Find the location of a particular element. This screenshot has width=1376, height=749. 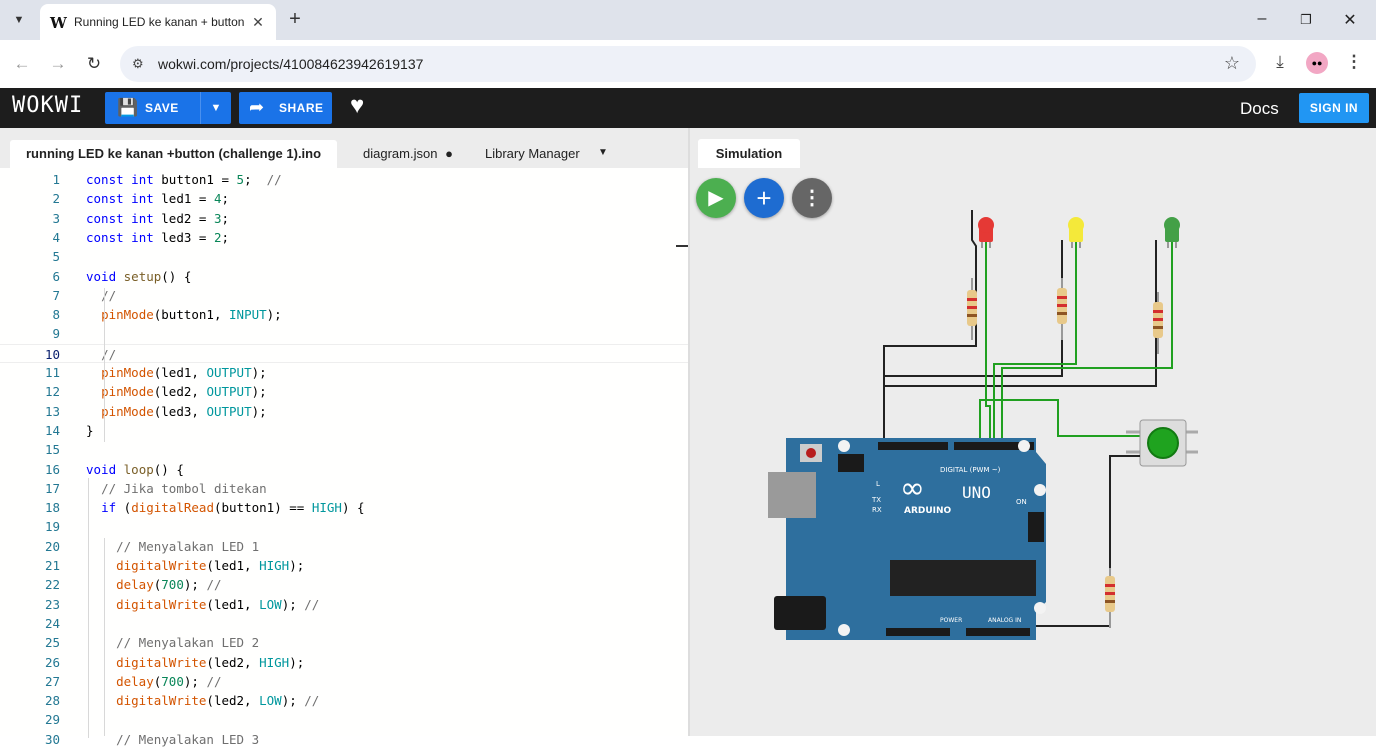

code-line: 16 void loop() { is located at coordinates (344, 469).